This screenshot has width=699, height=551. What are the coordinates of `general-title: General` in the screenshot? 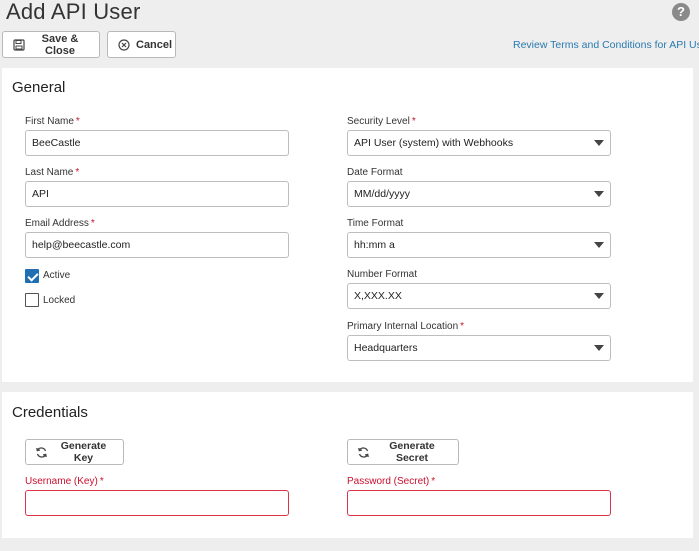 It's located at (39, 87).